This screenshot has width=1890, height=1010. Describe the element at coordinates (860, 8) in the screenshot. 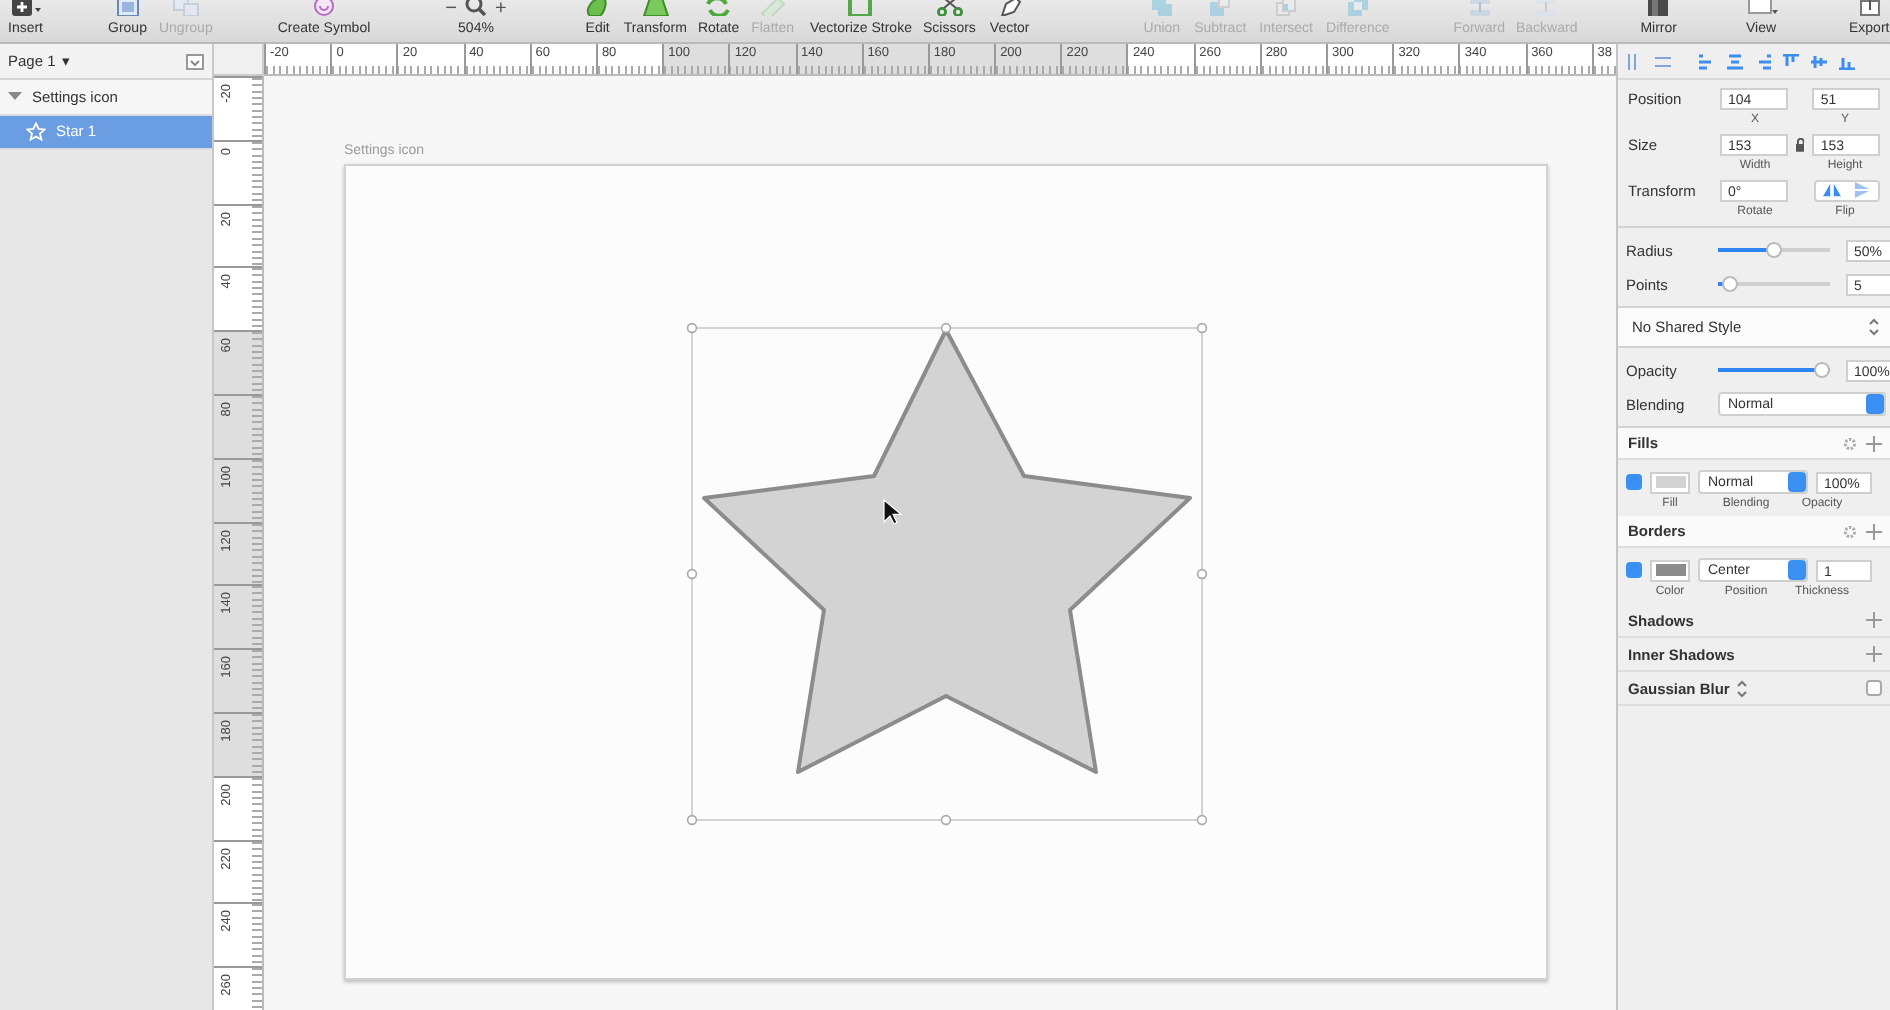

I see `stroke-icon` at that location.